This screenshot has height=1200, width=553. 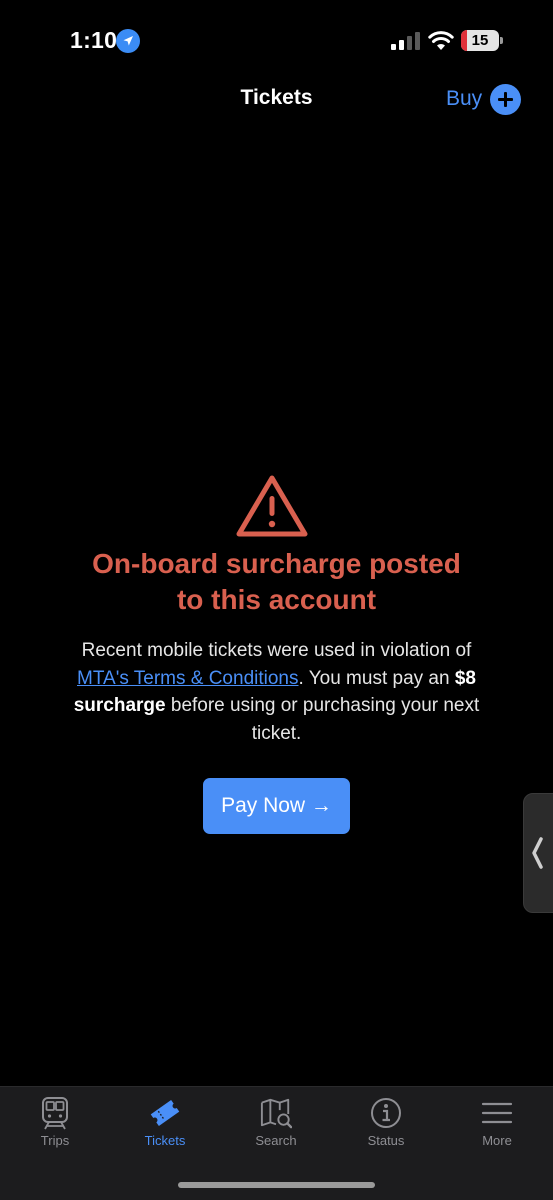 I want to click on tab-status: Status, so click(x=386, y=1123).